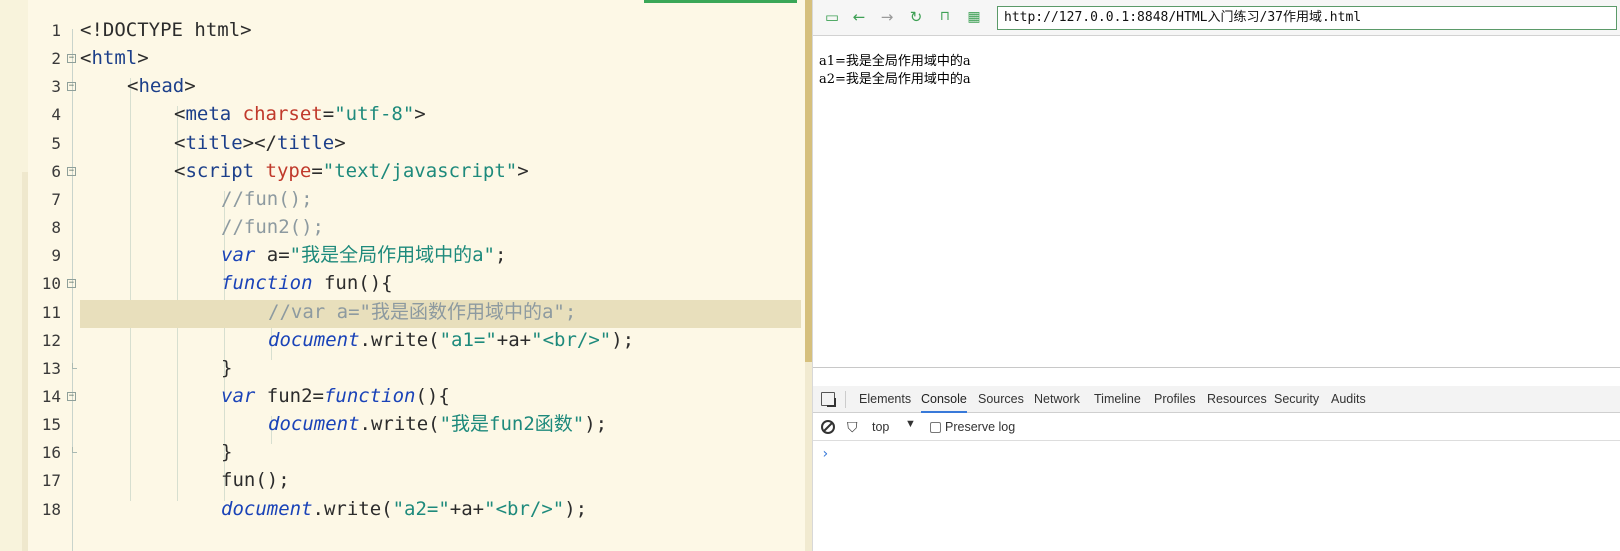 This screenshot has height=551, width=1620. Describe the element at coordinates (267, 199) in the screenshot. I see `code-text: //fun();` at that location.